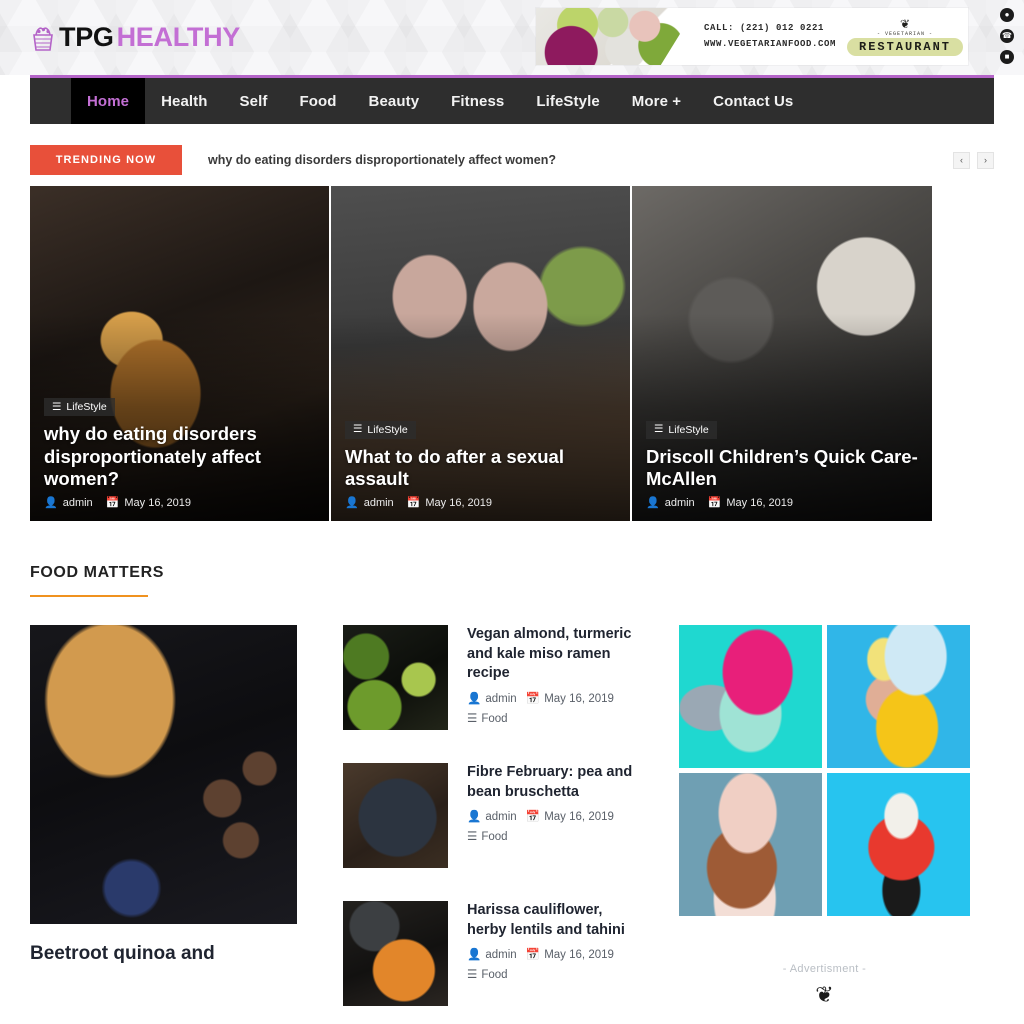  Describe the element at coordinates (184, 101) in the screenshot. I see `nav-item-health: Health` at that location.